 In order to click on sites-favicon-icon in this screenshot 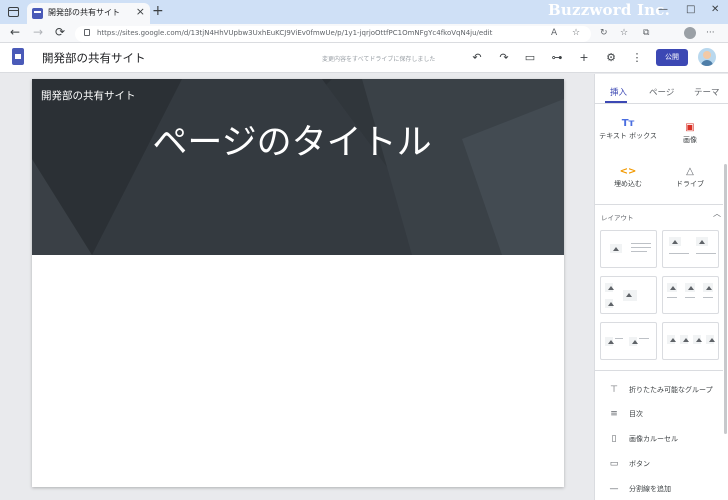, I will do `click(37, 13)`.